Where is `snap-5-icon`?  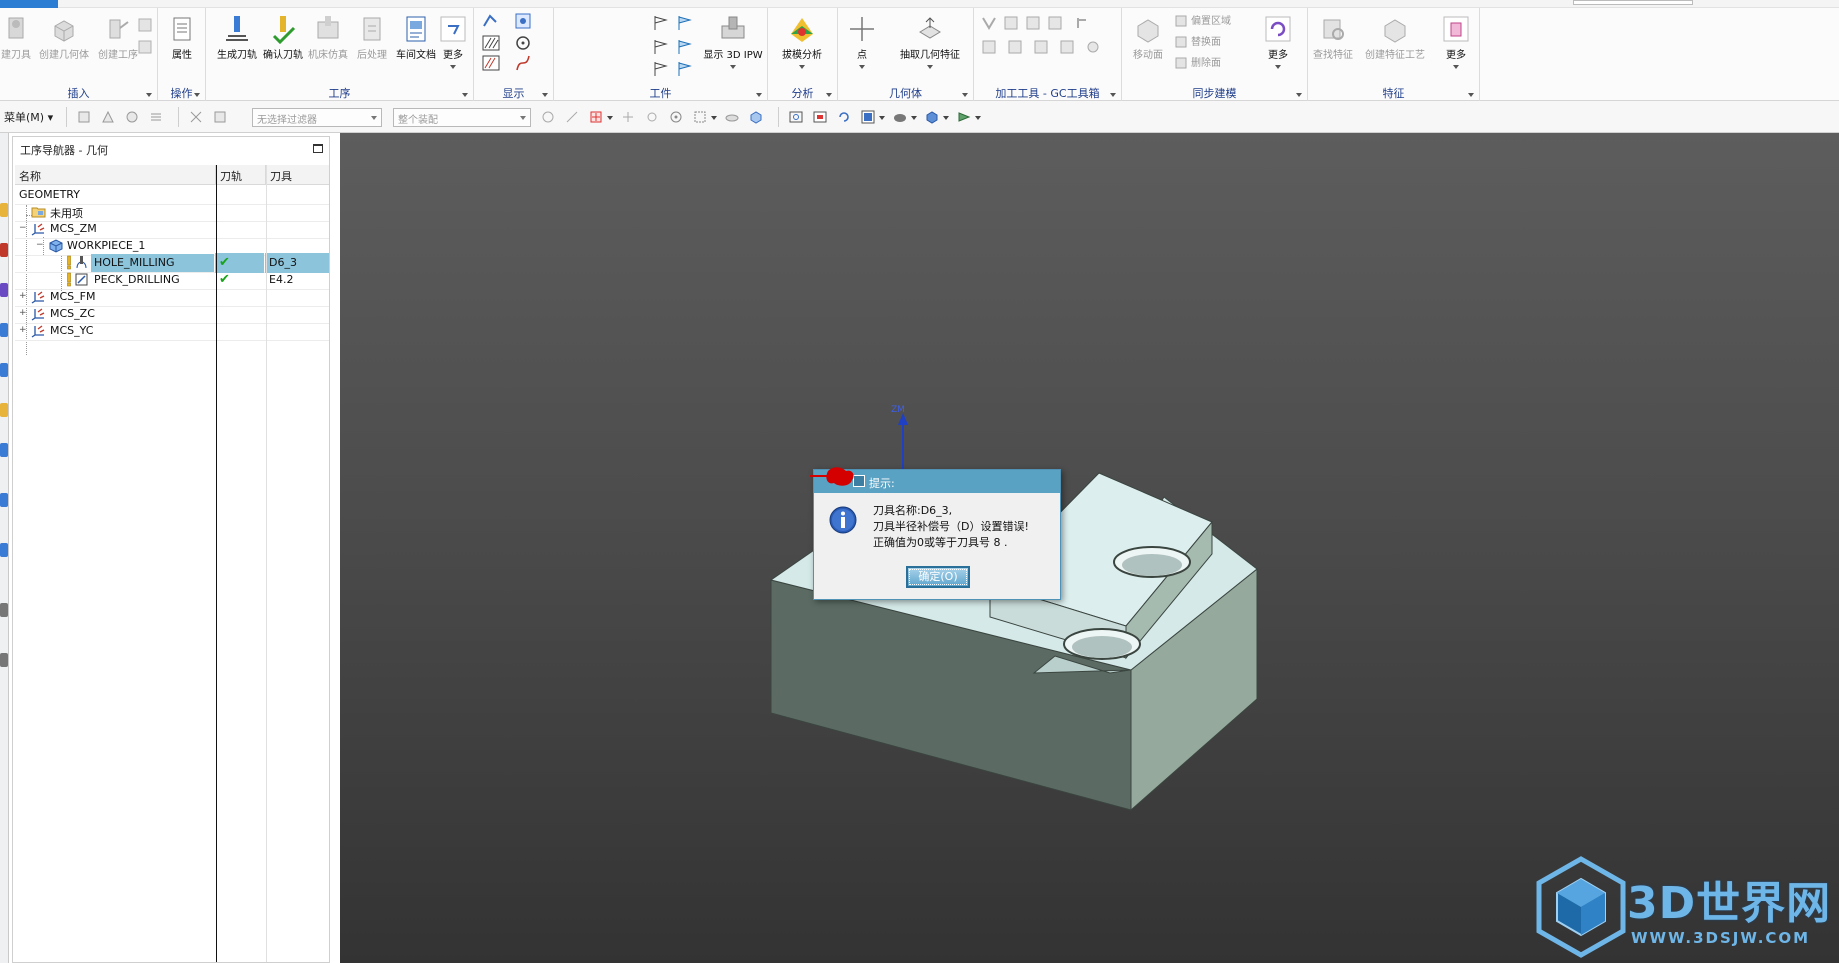 snap-5-icon is located at coordinates (652, 117).